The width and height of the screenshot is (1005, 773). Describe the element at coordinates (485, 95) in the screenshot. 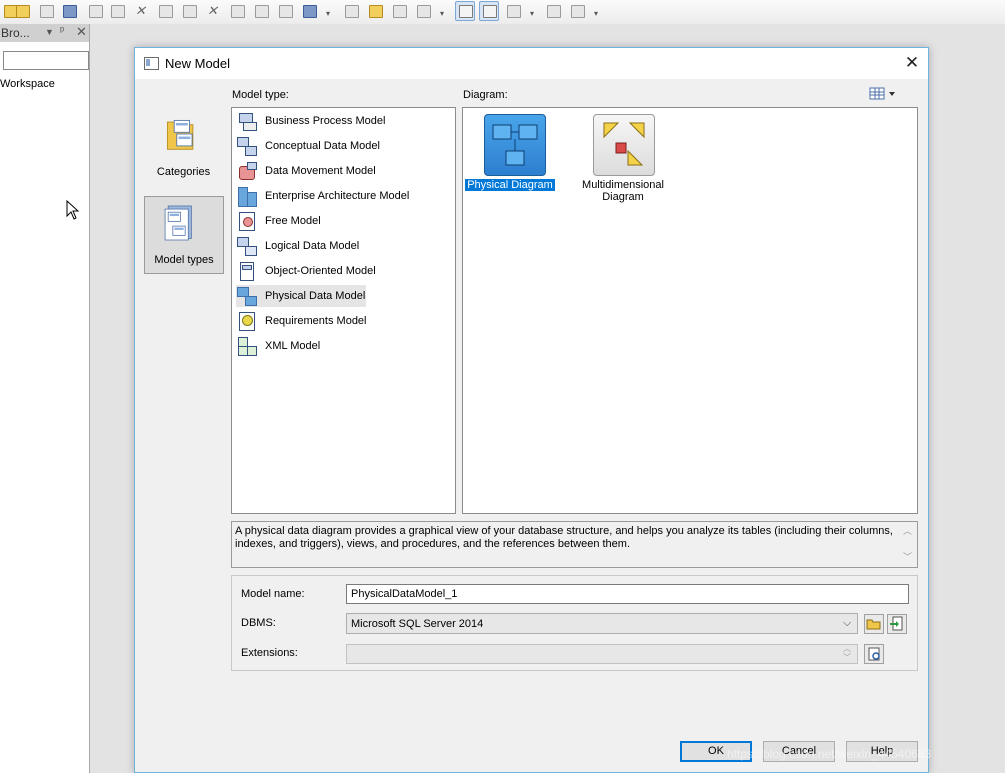

I see `diagram-header: Diagram:` at that location.